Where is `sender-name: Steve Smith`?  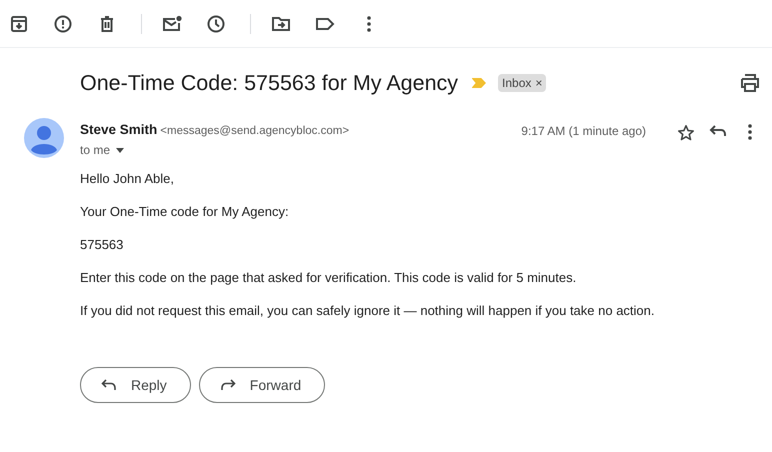
sender-name: Steve Smith is located at coordinates (119, 129).